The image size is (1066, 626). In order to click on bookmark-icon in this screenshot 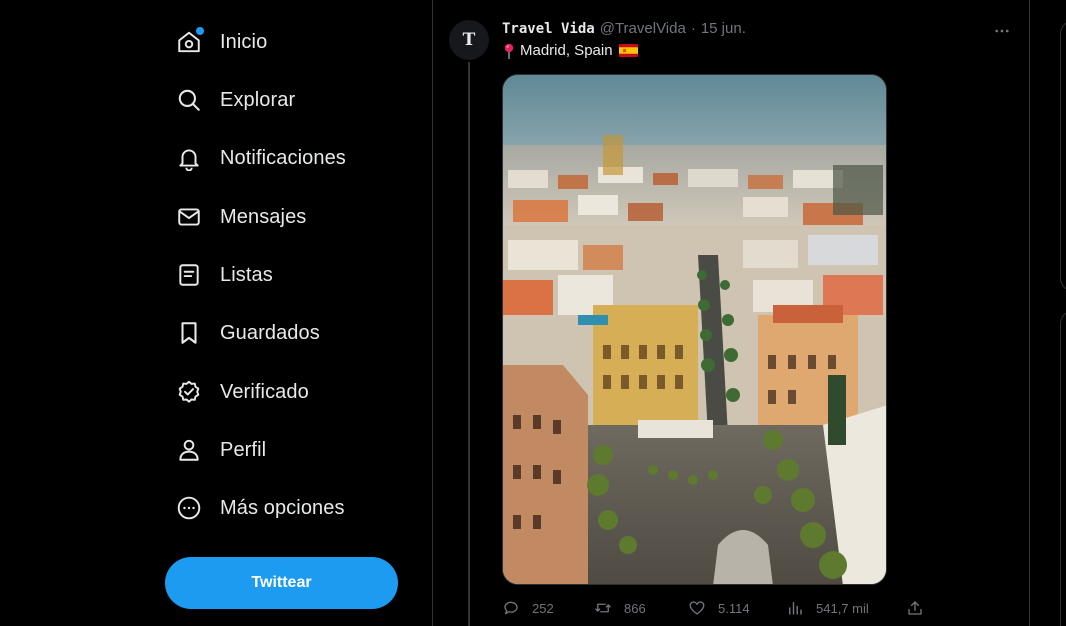, I will do `click(189, 333)`.